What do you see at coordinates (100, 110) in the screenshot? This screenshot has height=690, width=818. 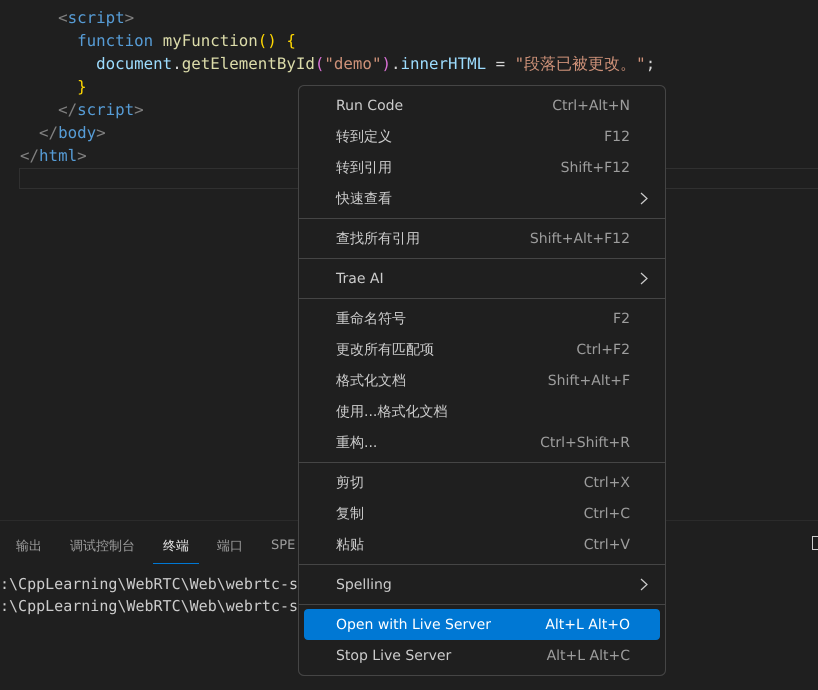 I see `code-line: </script>` at bounding box center [100, 110].